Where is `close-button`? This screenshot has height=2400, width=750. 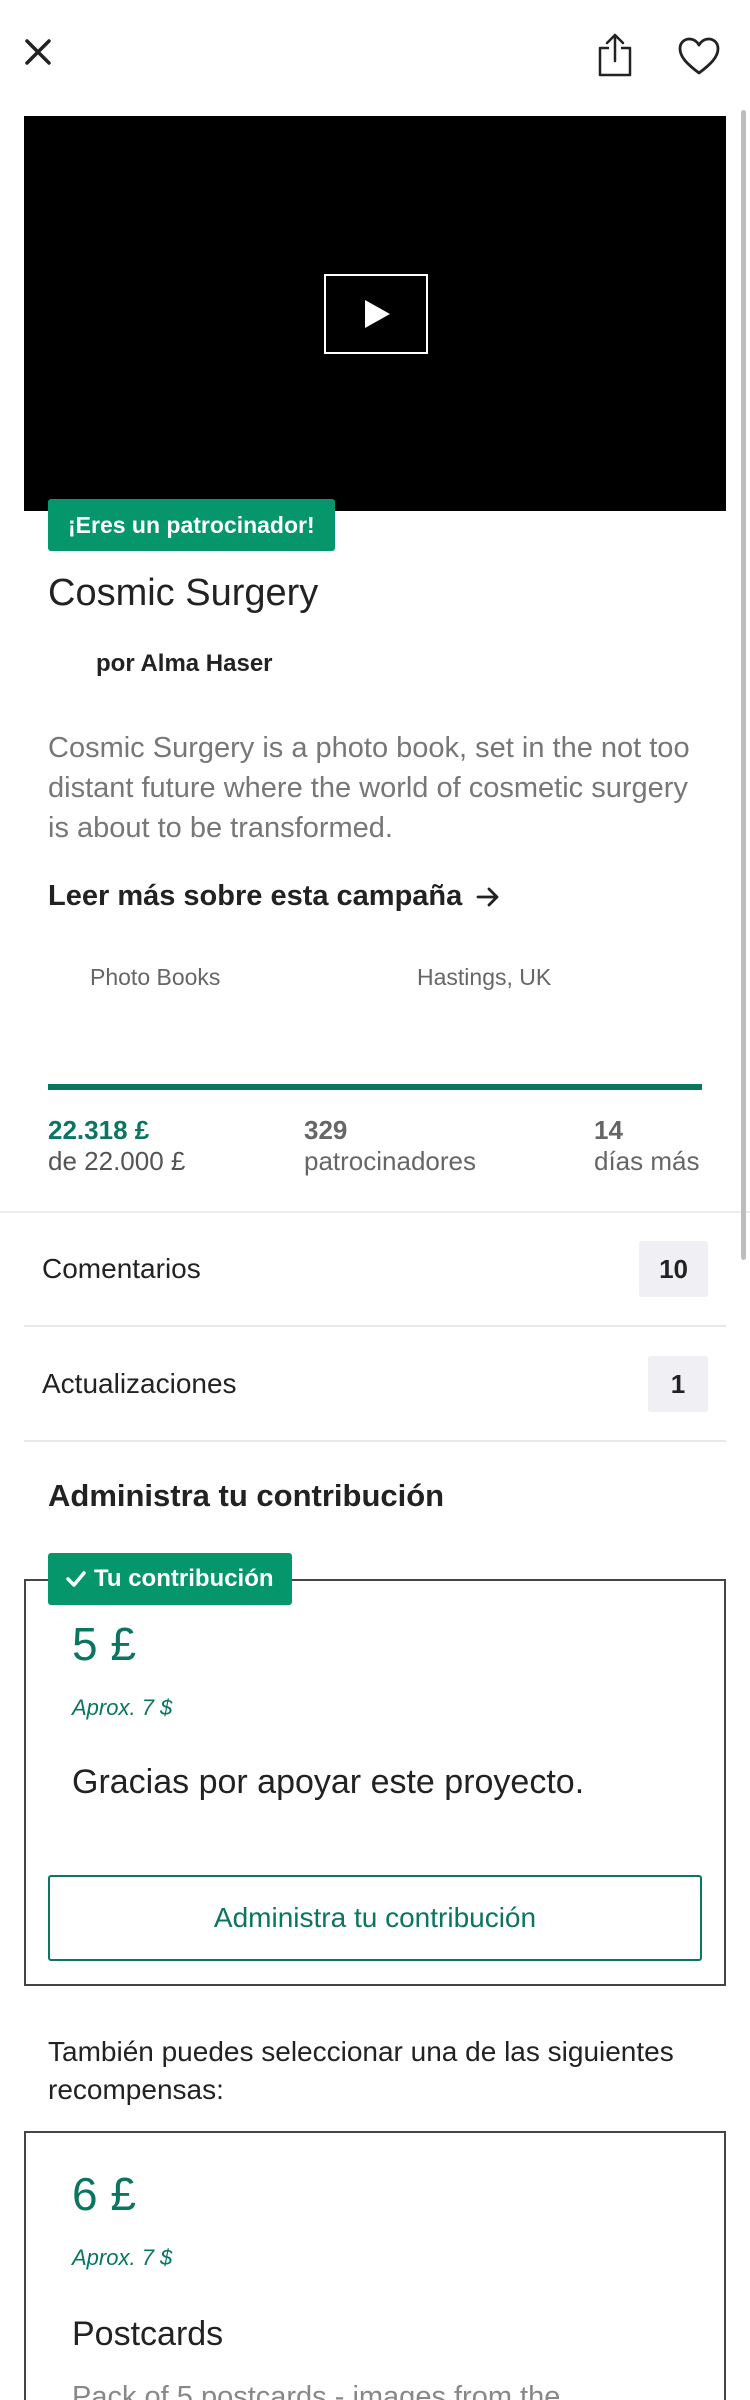 close-button is located at coordinates (38, 52).